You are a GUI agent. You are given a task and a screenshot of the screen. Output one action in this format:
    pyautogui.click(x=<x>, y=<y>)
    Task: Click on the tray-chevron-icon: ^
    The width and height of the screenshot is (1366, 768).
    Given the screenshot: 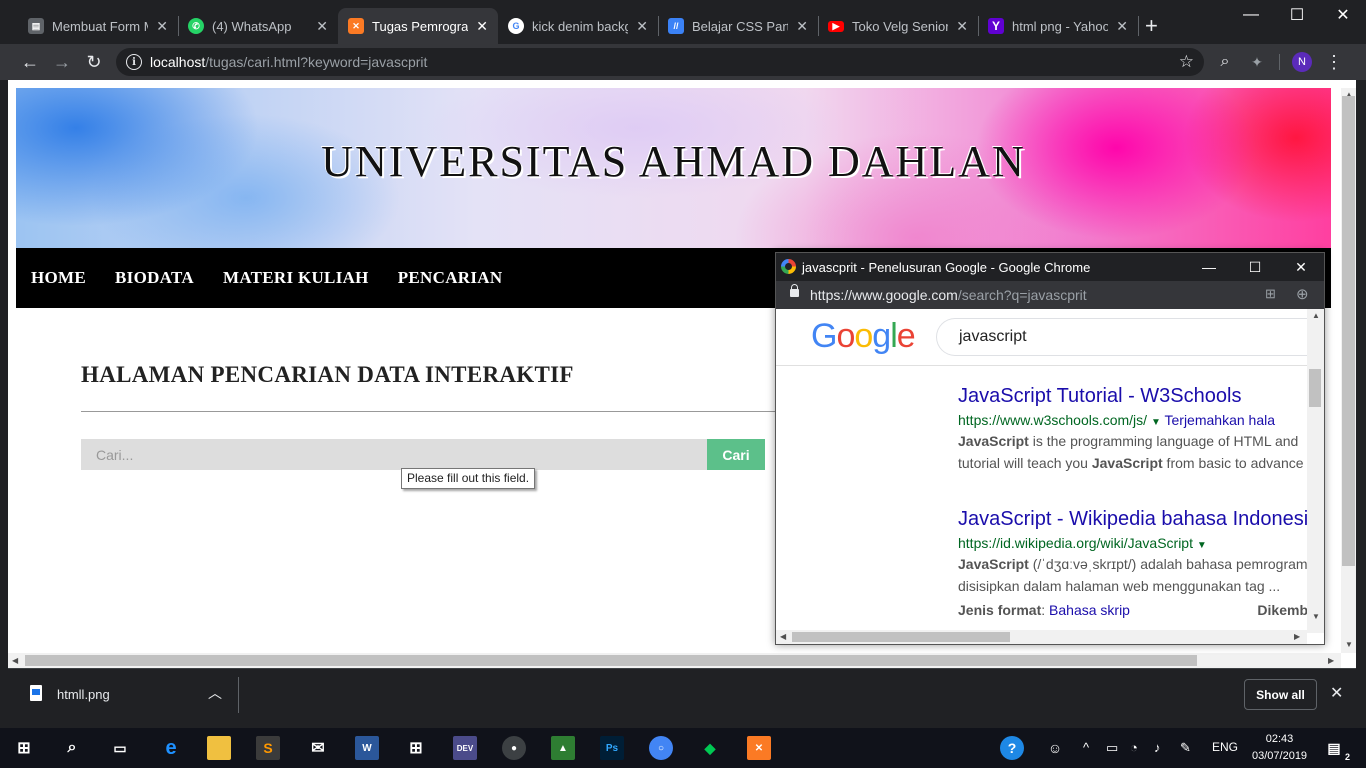 What is the action you would take?
    pyautogui.click(x=1086, y=747)
    